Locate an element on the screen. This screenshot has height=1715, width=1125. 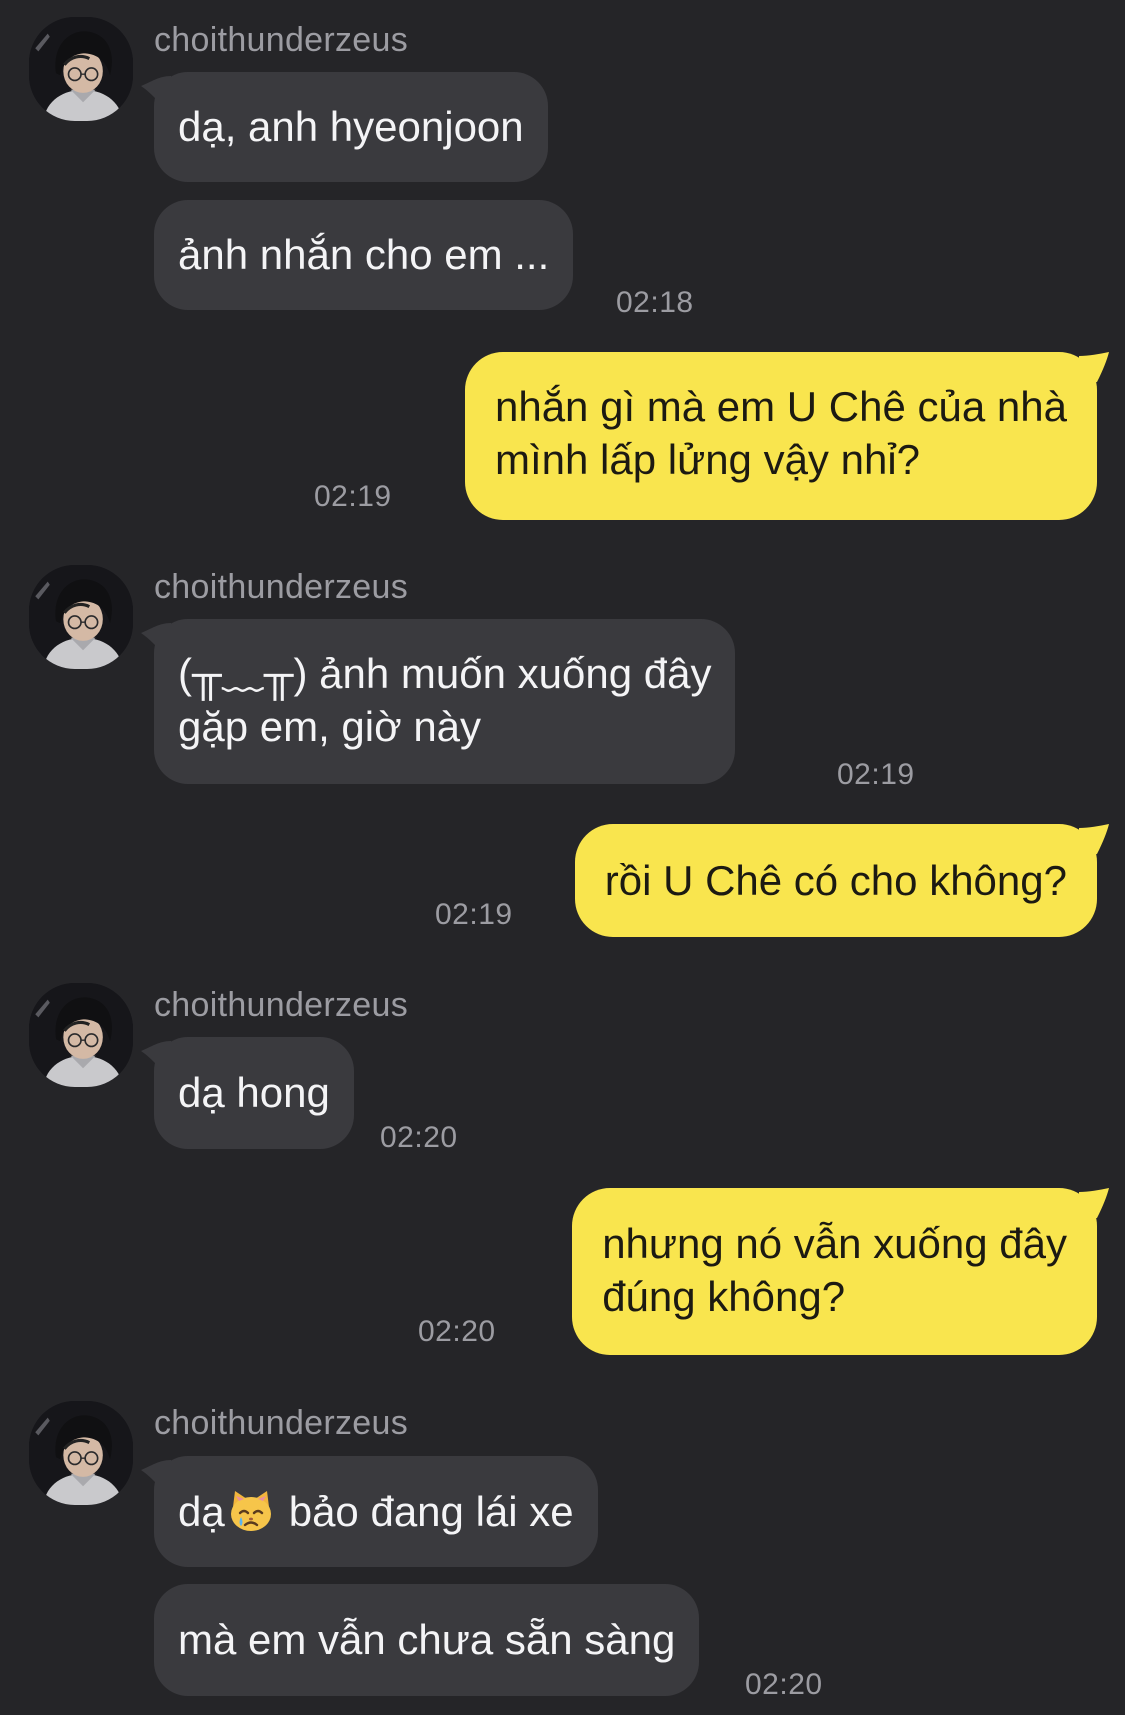
incoming-message: mà em vẫn chưa sẵn sàng is located at coordinates (427, 1640).